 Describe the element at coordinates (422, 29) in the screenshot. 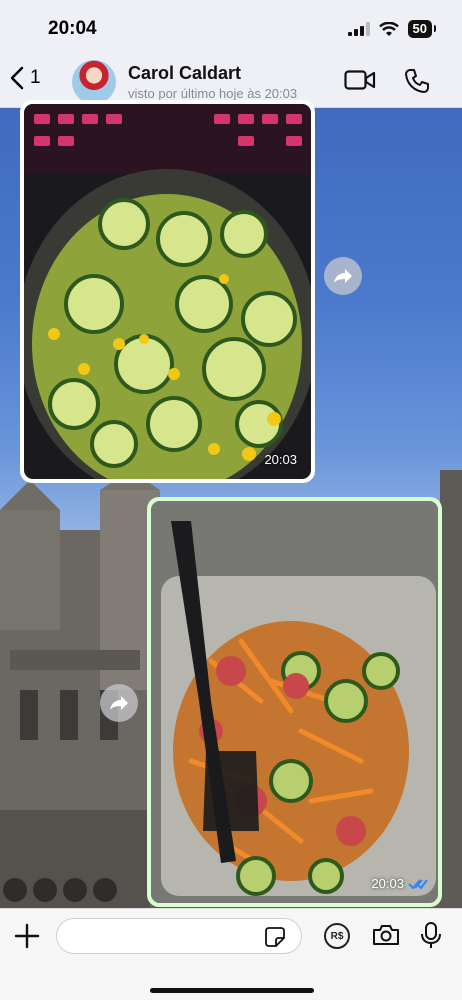

I see `battery-indicator: 50` at that location.